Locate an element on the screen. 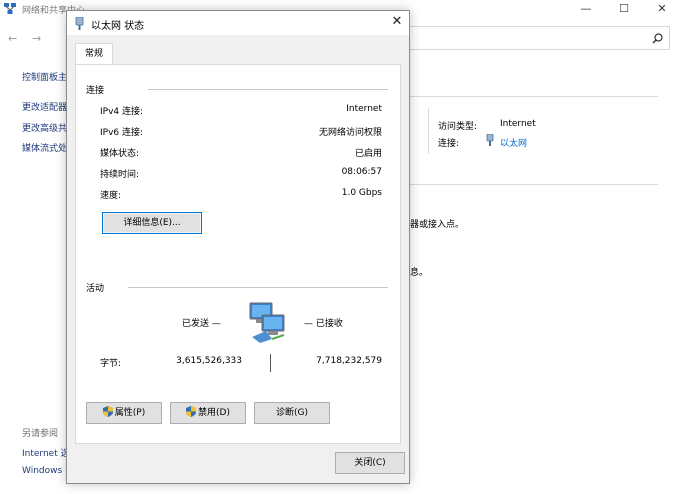 This screenshot has height=494, width=680. media-state-value: 已启用 is located at coordinates (368, 154).